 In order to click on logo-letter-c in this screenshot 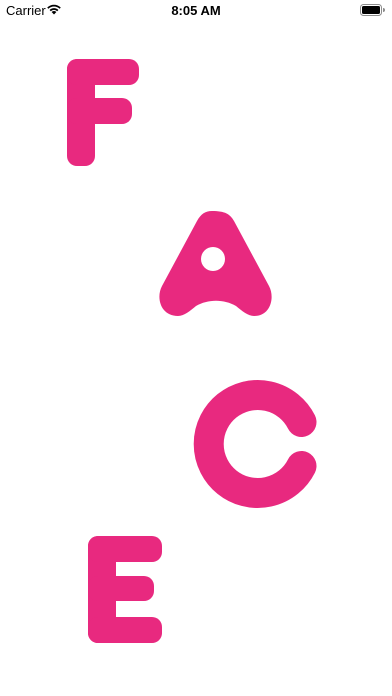, I will do `click(255, 444)`.